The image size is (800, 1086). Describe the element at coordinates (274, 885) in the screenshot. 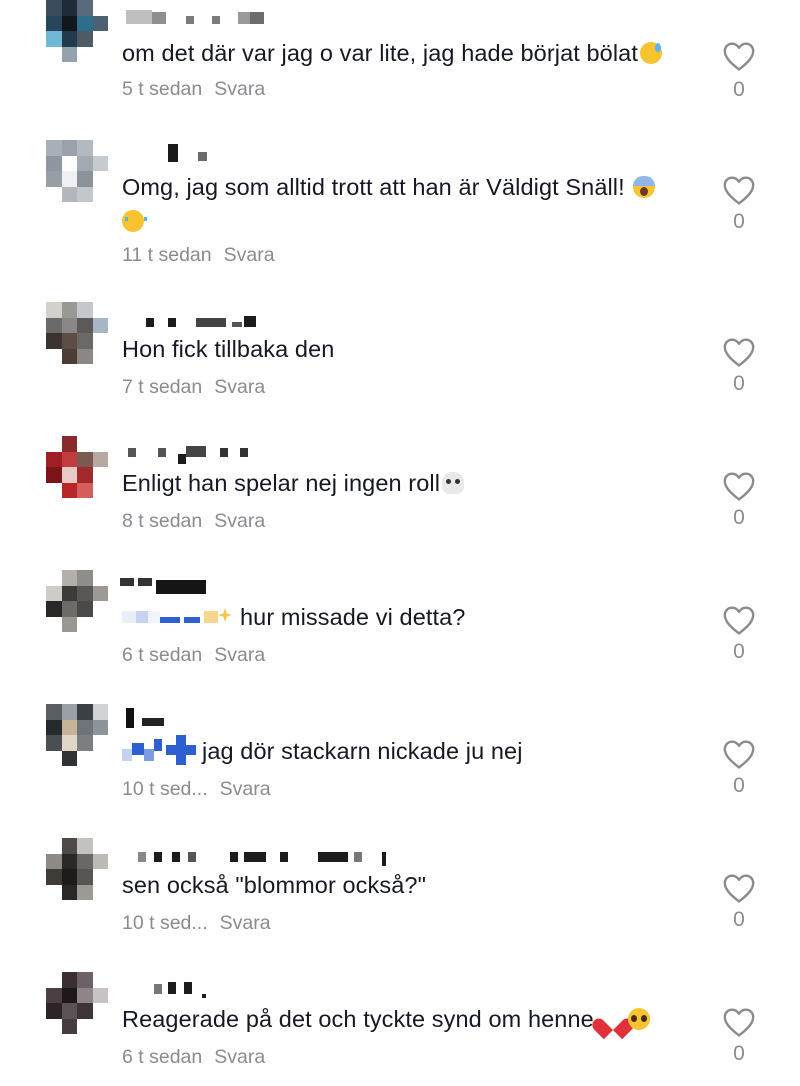

I see `comment-text: sen också "blommor också?"` at that location.